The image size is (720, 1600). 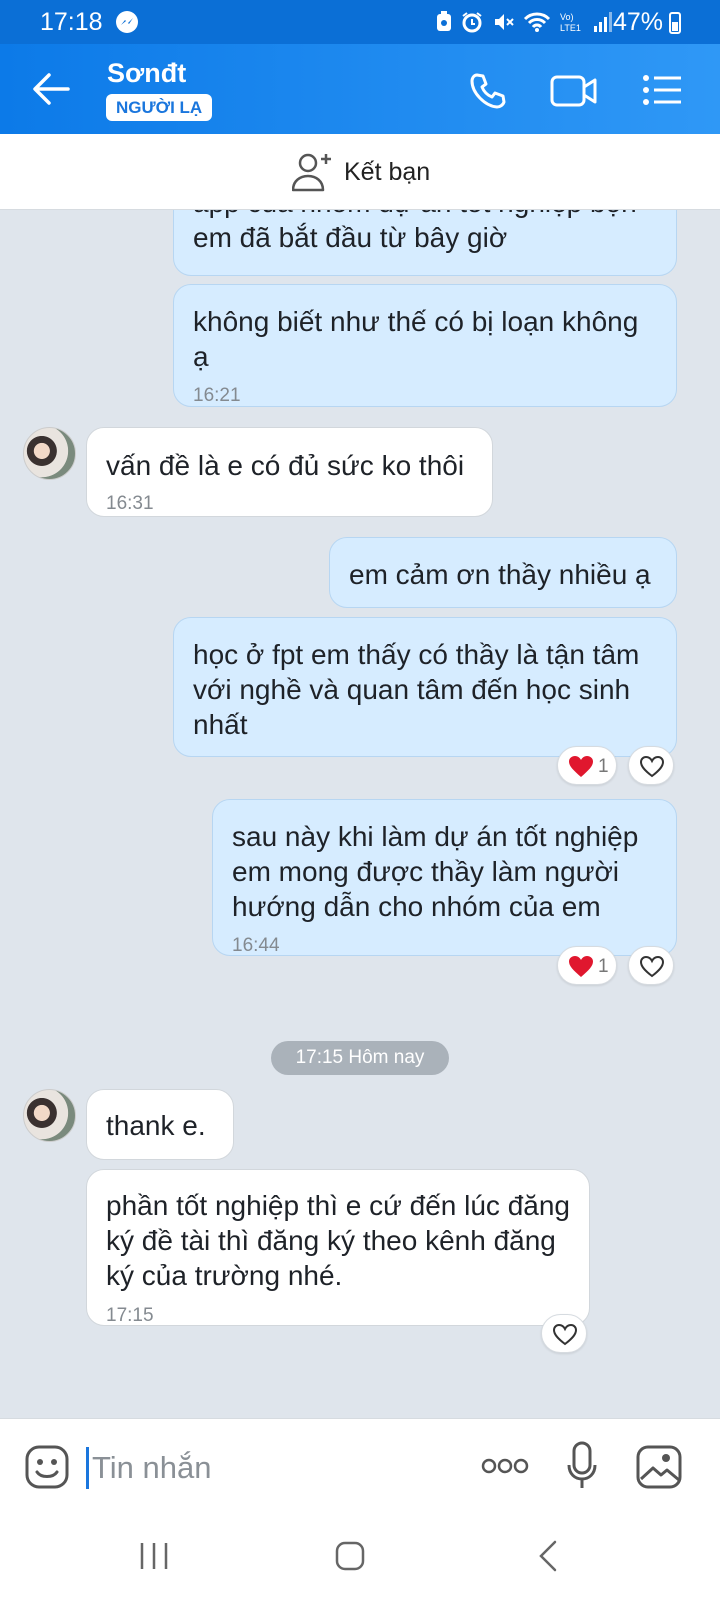 What do you see at coordinates (285, 465) in the screenshot?
I see `message-text: vấn đề là e có đủ sức ko thôi` at bounding box center [285, 465].